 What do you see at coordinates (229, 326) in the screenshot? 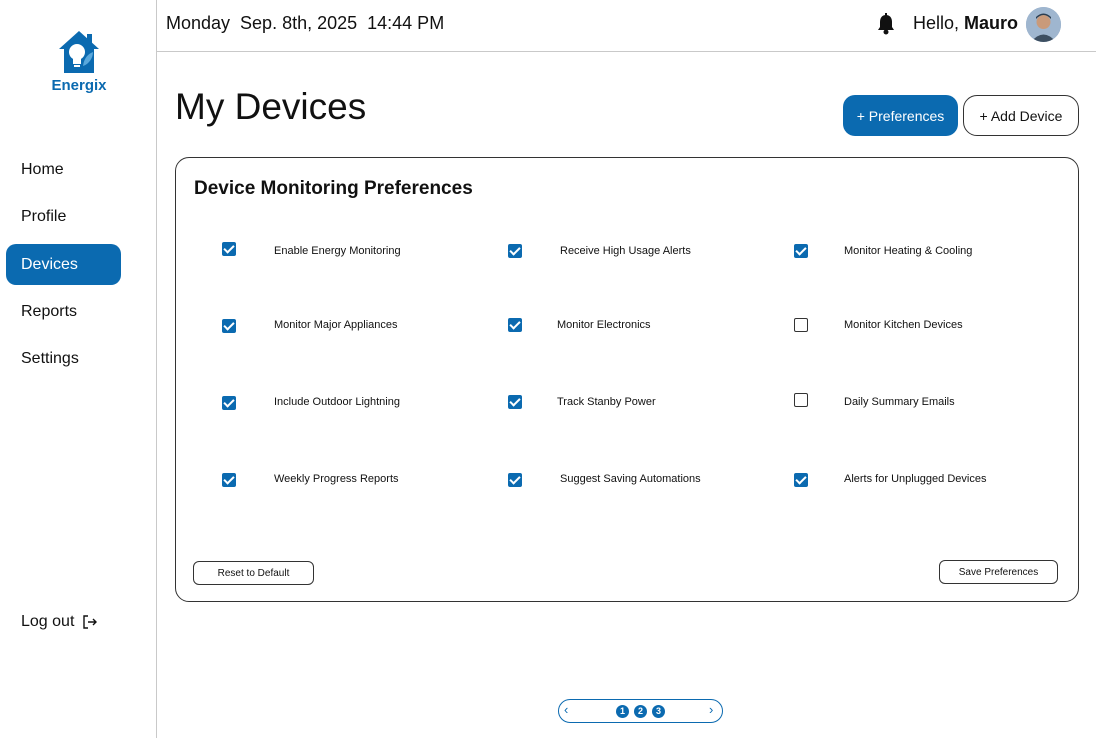
I see `checkbox-major-appliances` at bounding box center [229, 326].